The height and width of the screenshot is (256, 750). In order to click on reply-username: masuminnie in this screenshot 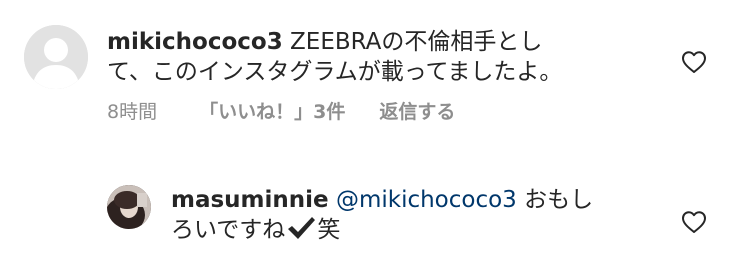, I will do `click(250, 200)`.